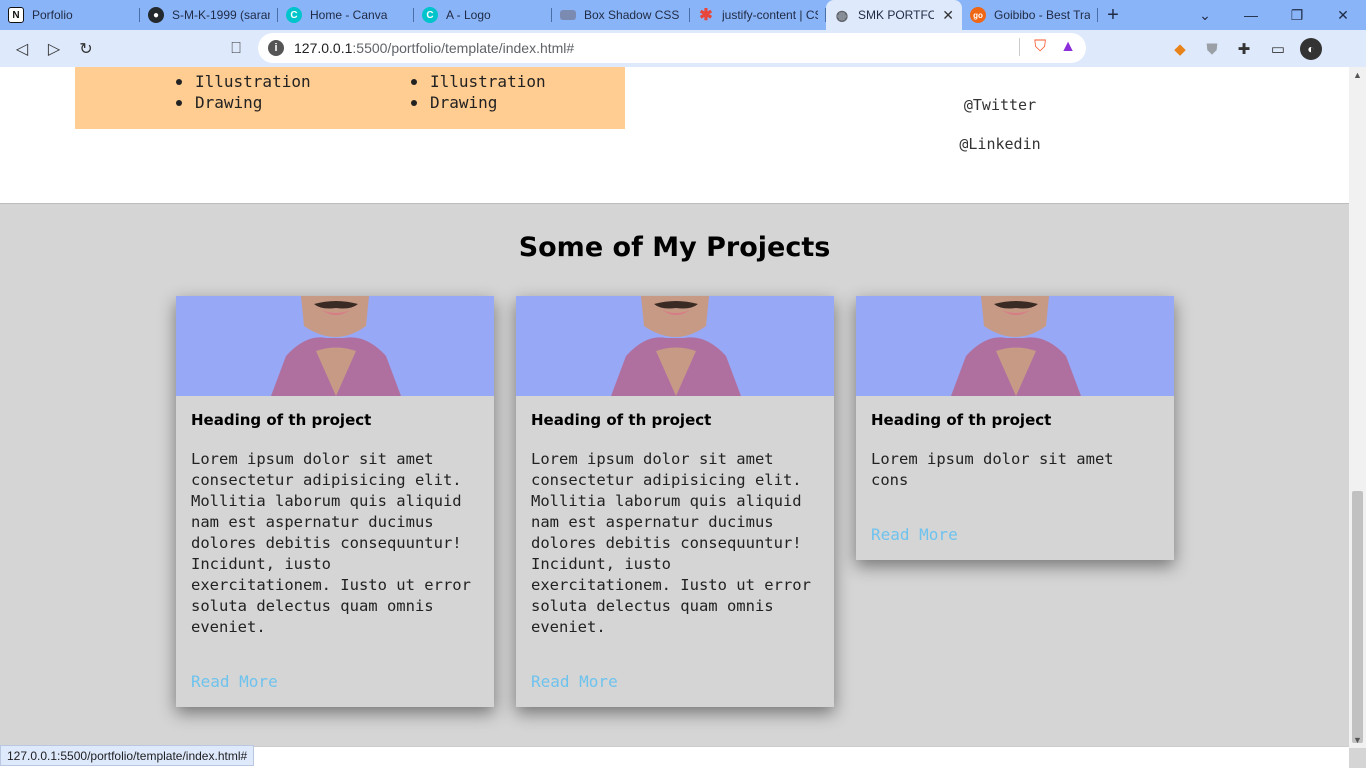 The image size is (1366, 768). I want to click on url-path: :5500/portfolio/template/index.html#, so click(463, 48).